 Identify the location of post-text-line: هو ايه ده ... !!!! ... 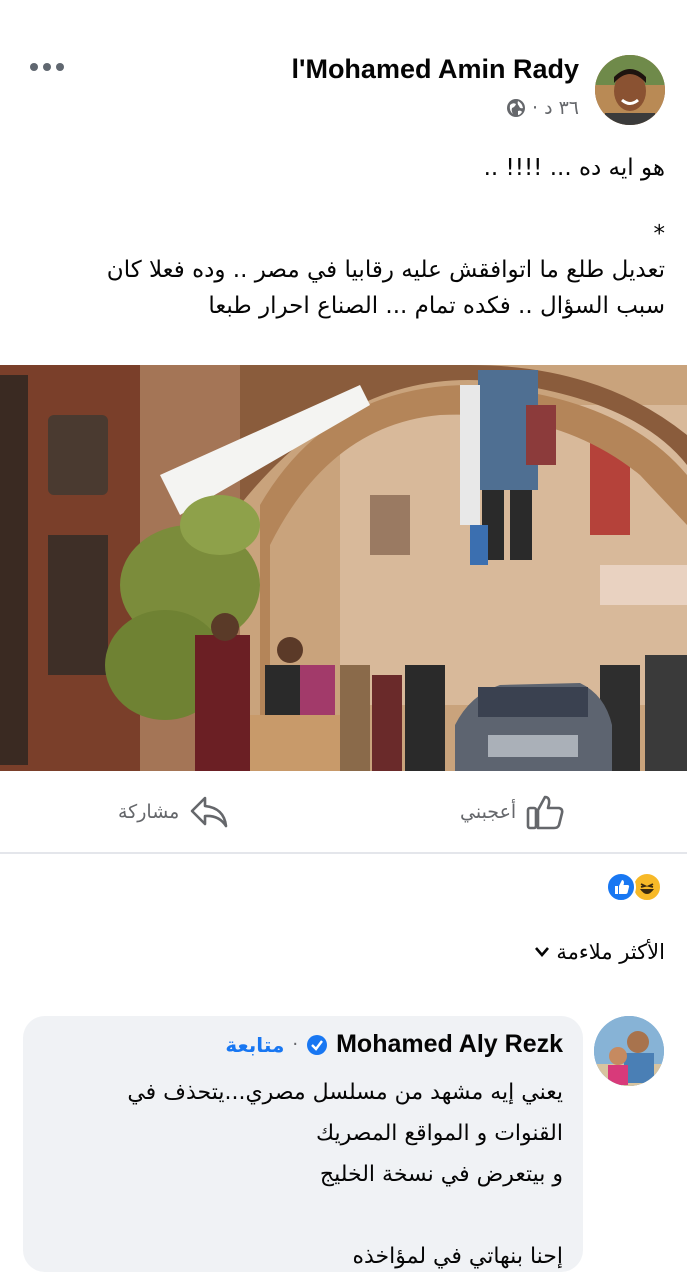
(574, 168).